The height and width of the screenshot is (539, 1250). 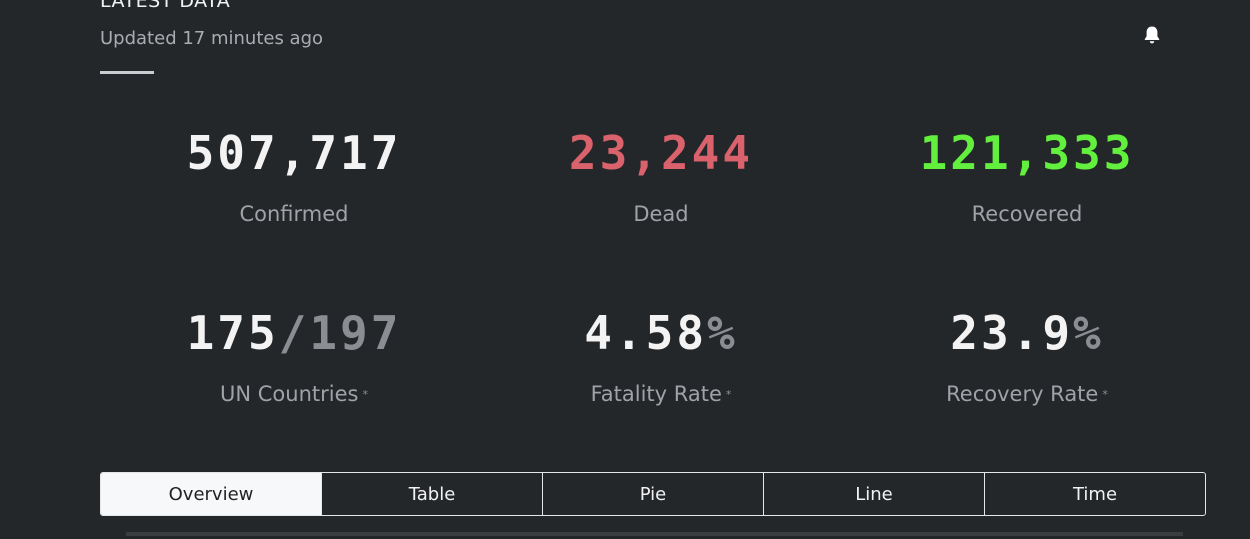 I want to click on bell-icon, so click(x=1152, y=35).